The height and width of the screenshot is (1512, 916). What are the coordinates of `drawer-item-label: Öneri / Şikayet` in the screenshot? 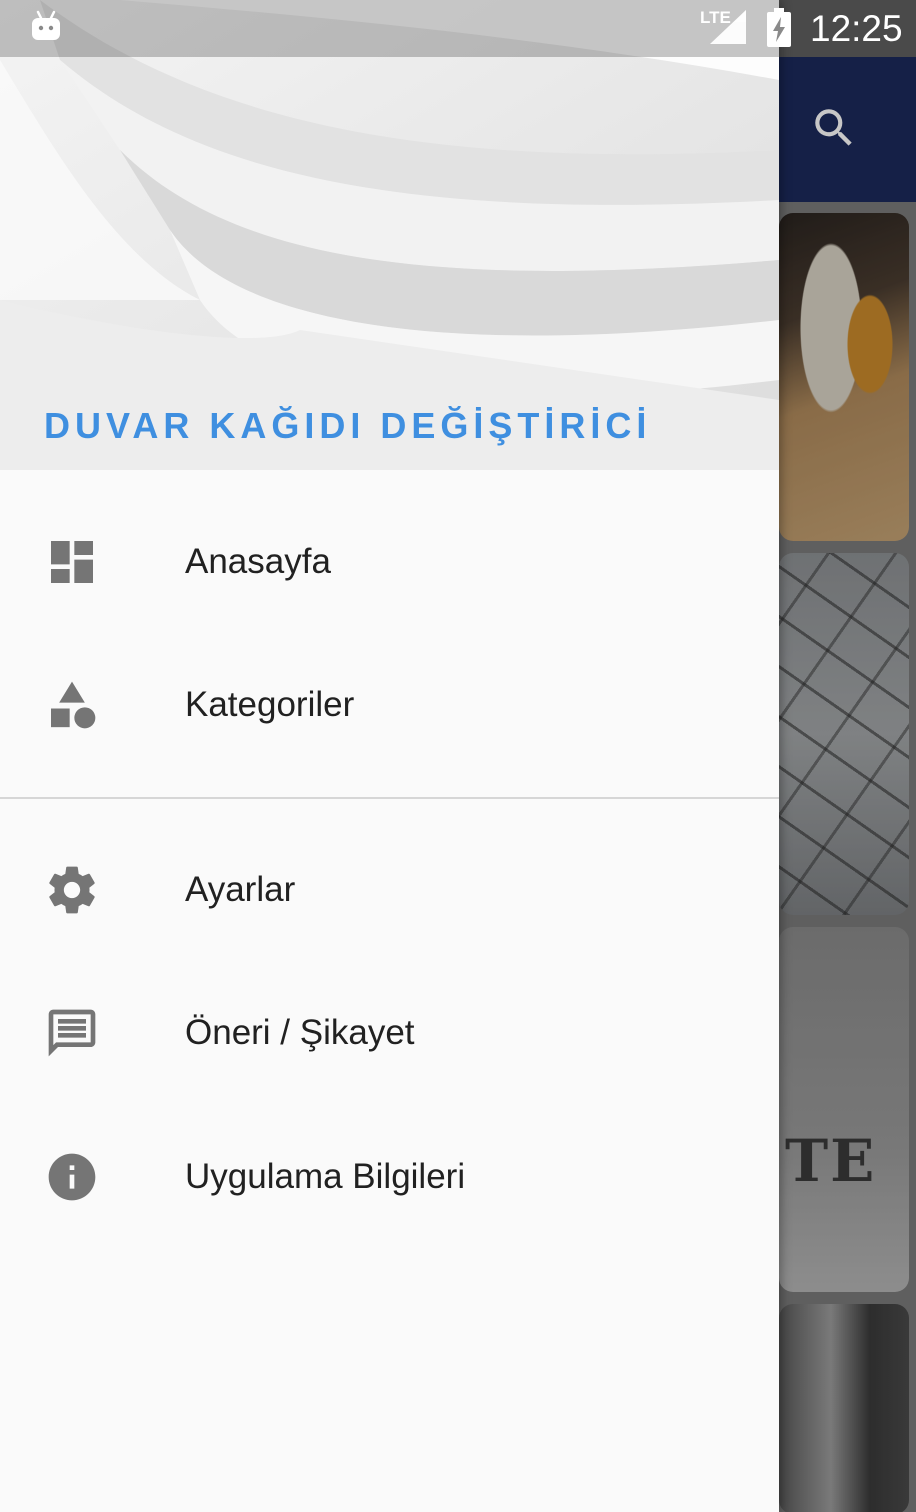 It's located at (300, 1032).